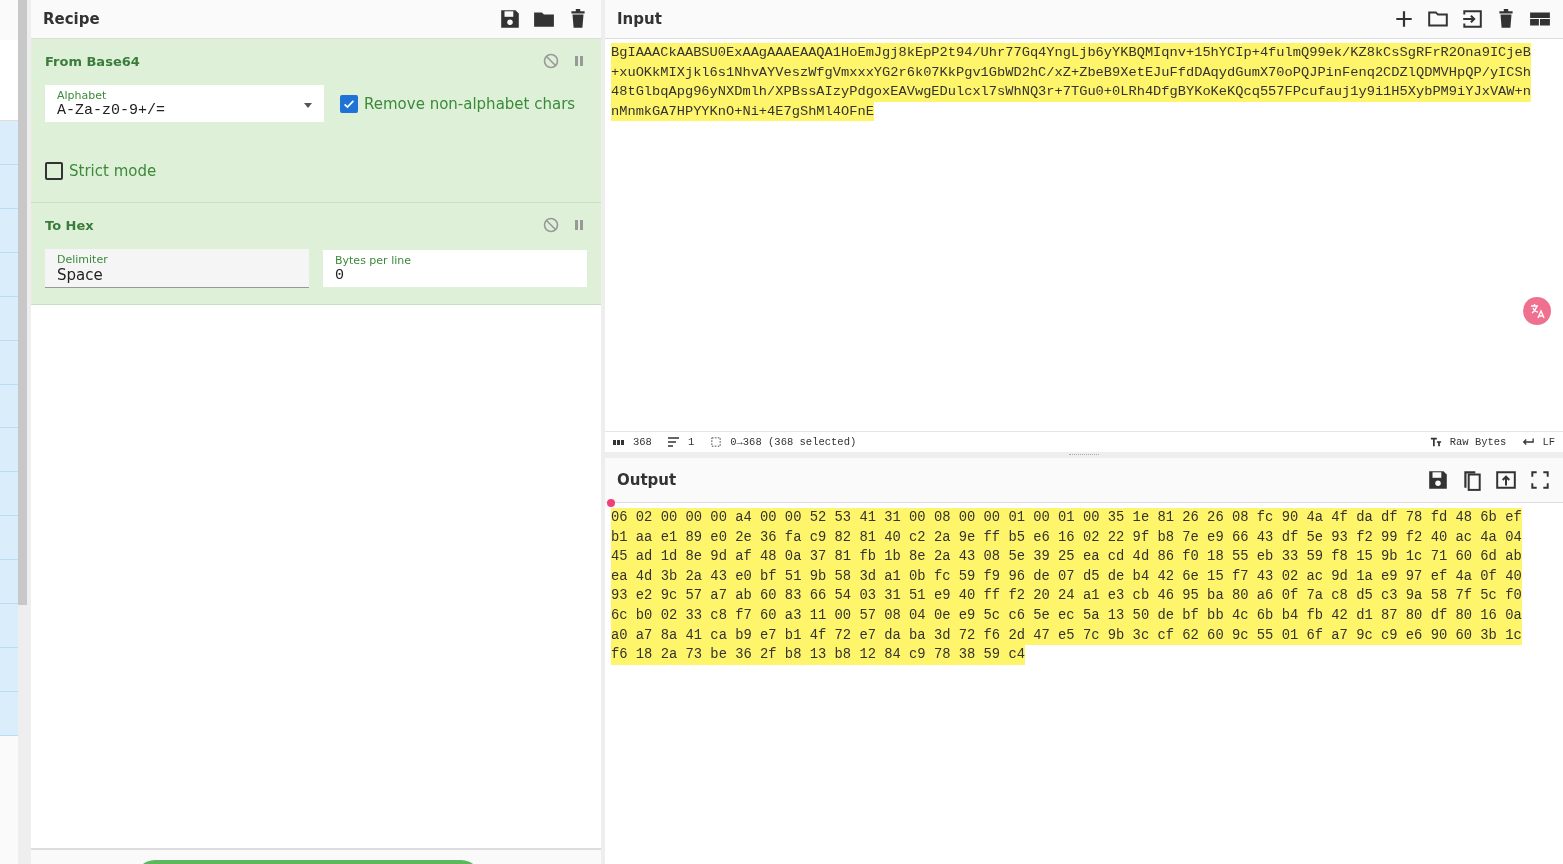 The height and width of the screenshot is (864, 1563). What do you see at coordinates (470, 103) in the screenshot?
I see `checkbox-label: Remove non-alphabet chars` at bounding box center [470, 103].